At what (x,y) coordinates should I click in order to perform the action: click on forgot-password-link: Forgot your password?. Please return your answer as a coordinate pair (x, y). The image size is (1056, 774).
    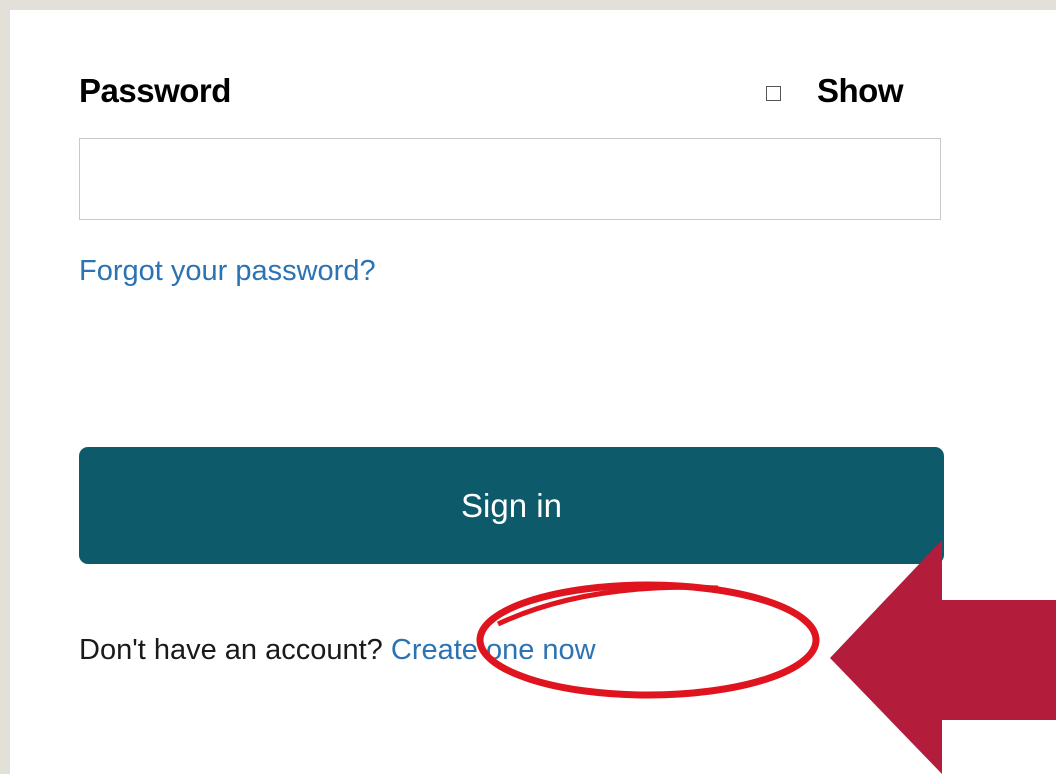
    Looking at the image, I should click on (227, 271).